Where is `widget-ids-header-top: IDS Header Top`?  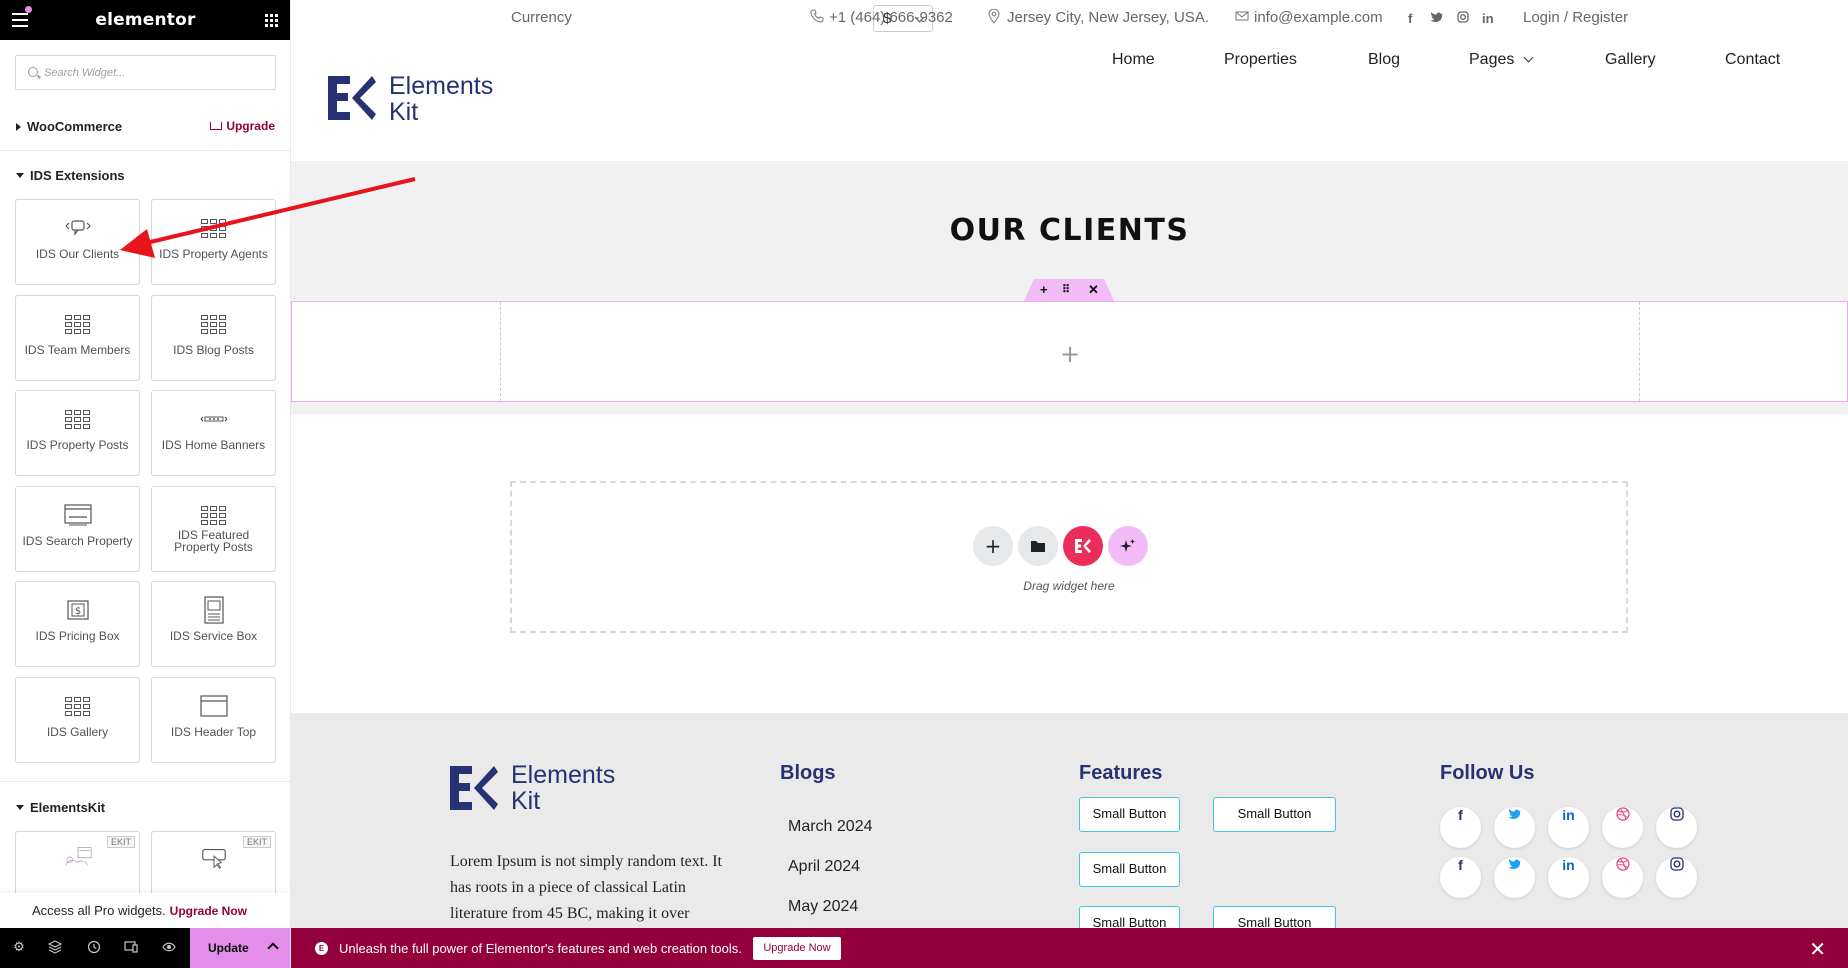
widget-ids-header-top: IDS Header Top is located at coordinates (213, 720).